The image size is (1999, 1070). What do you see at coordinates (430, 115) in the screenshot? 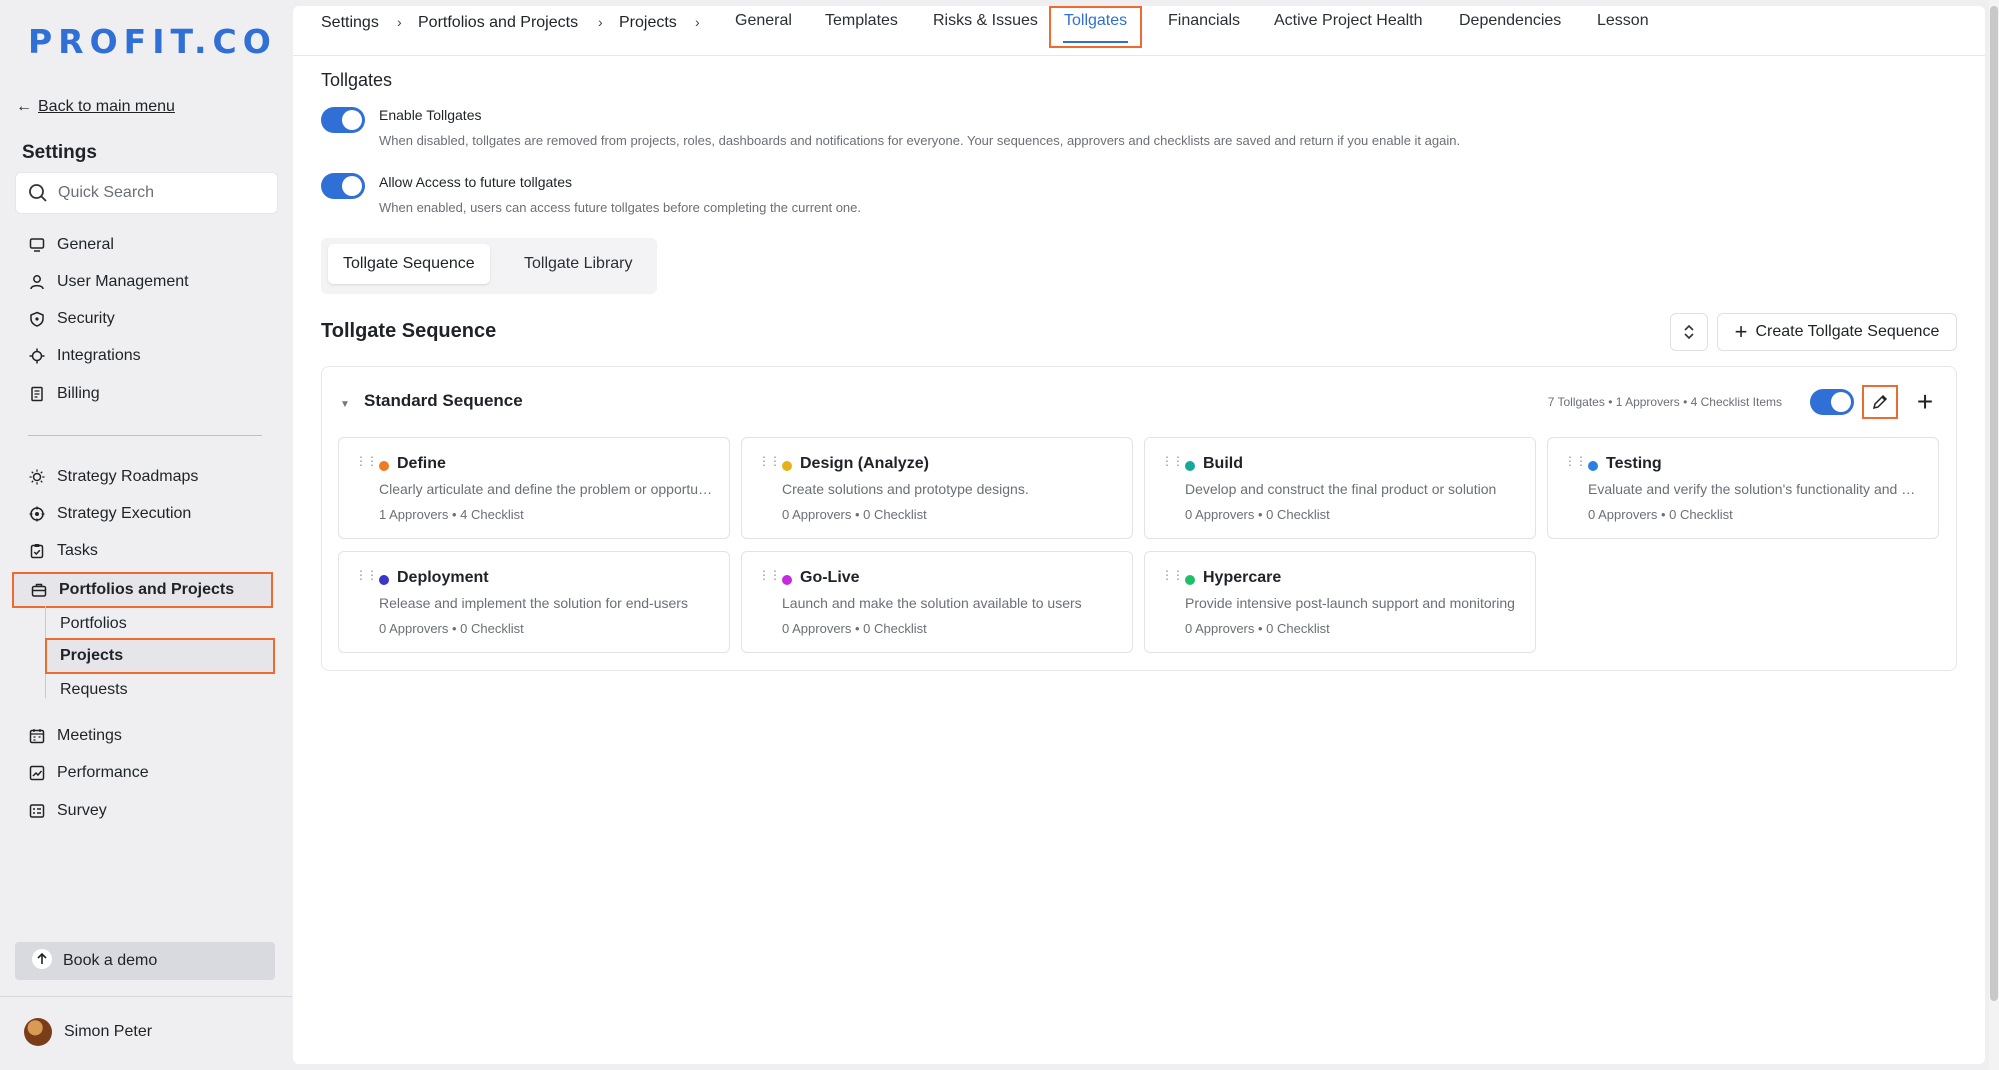
I see `enable-tollgates-label: Enable Tollgates` at bounding box center [430, 115].